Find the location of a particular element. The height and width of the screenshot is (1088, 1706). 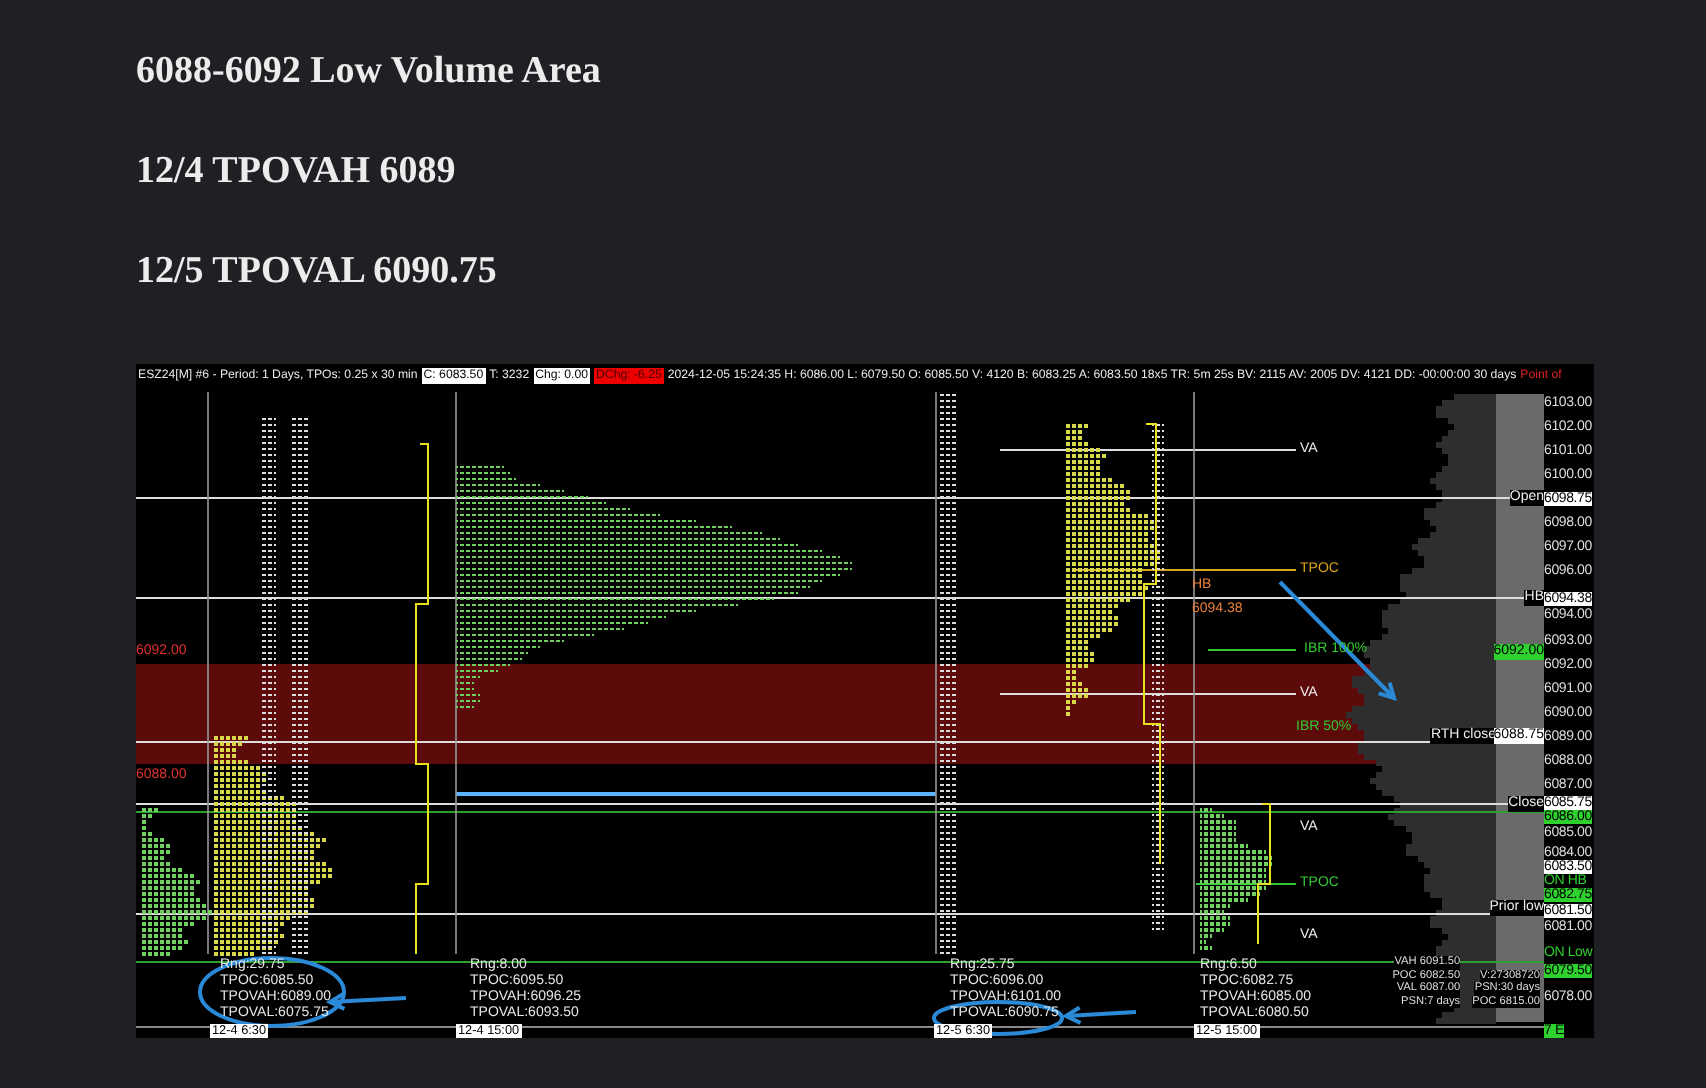

heading: 12/4 TPOVAH 6089 is located at coordinates (297, 172).